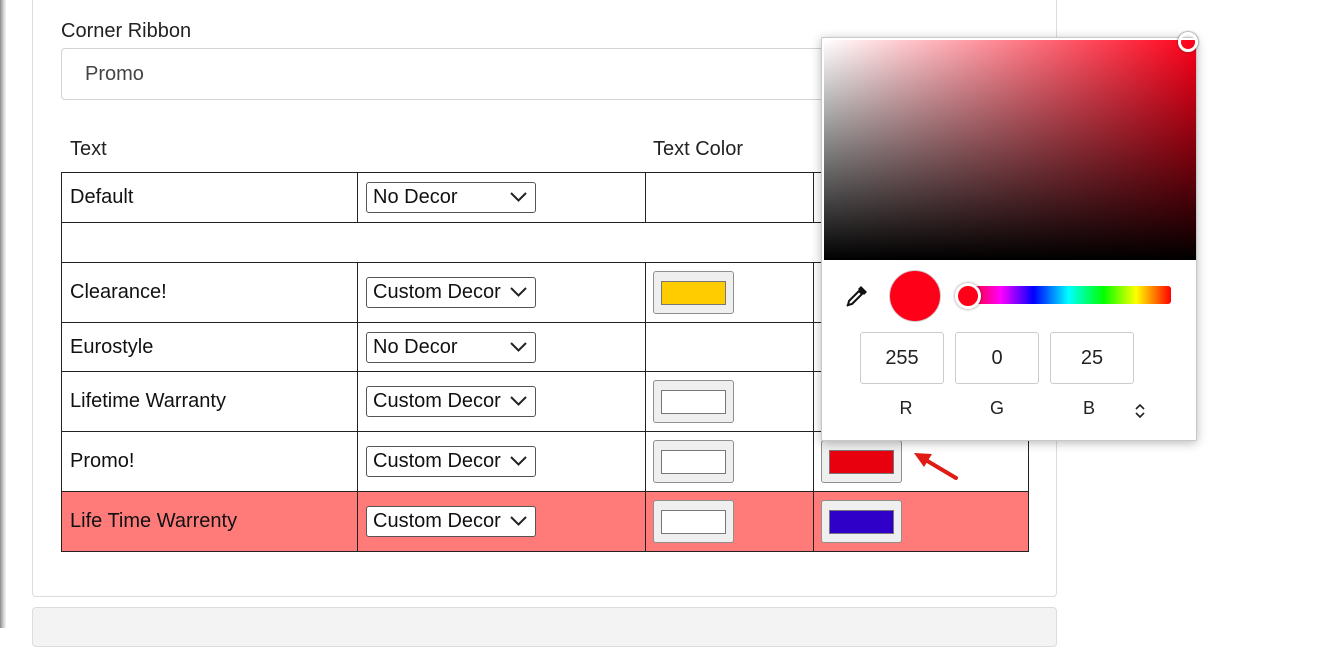 This screenshot has height=647, width=1342. What do you see at coordinates (936, 466) in the screenshot?
I see `annotation-arrow-icon` at bounding box center [936, 466].